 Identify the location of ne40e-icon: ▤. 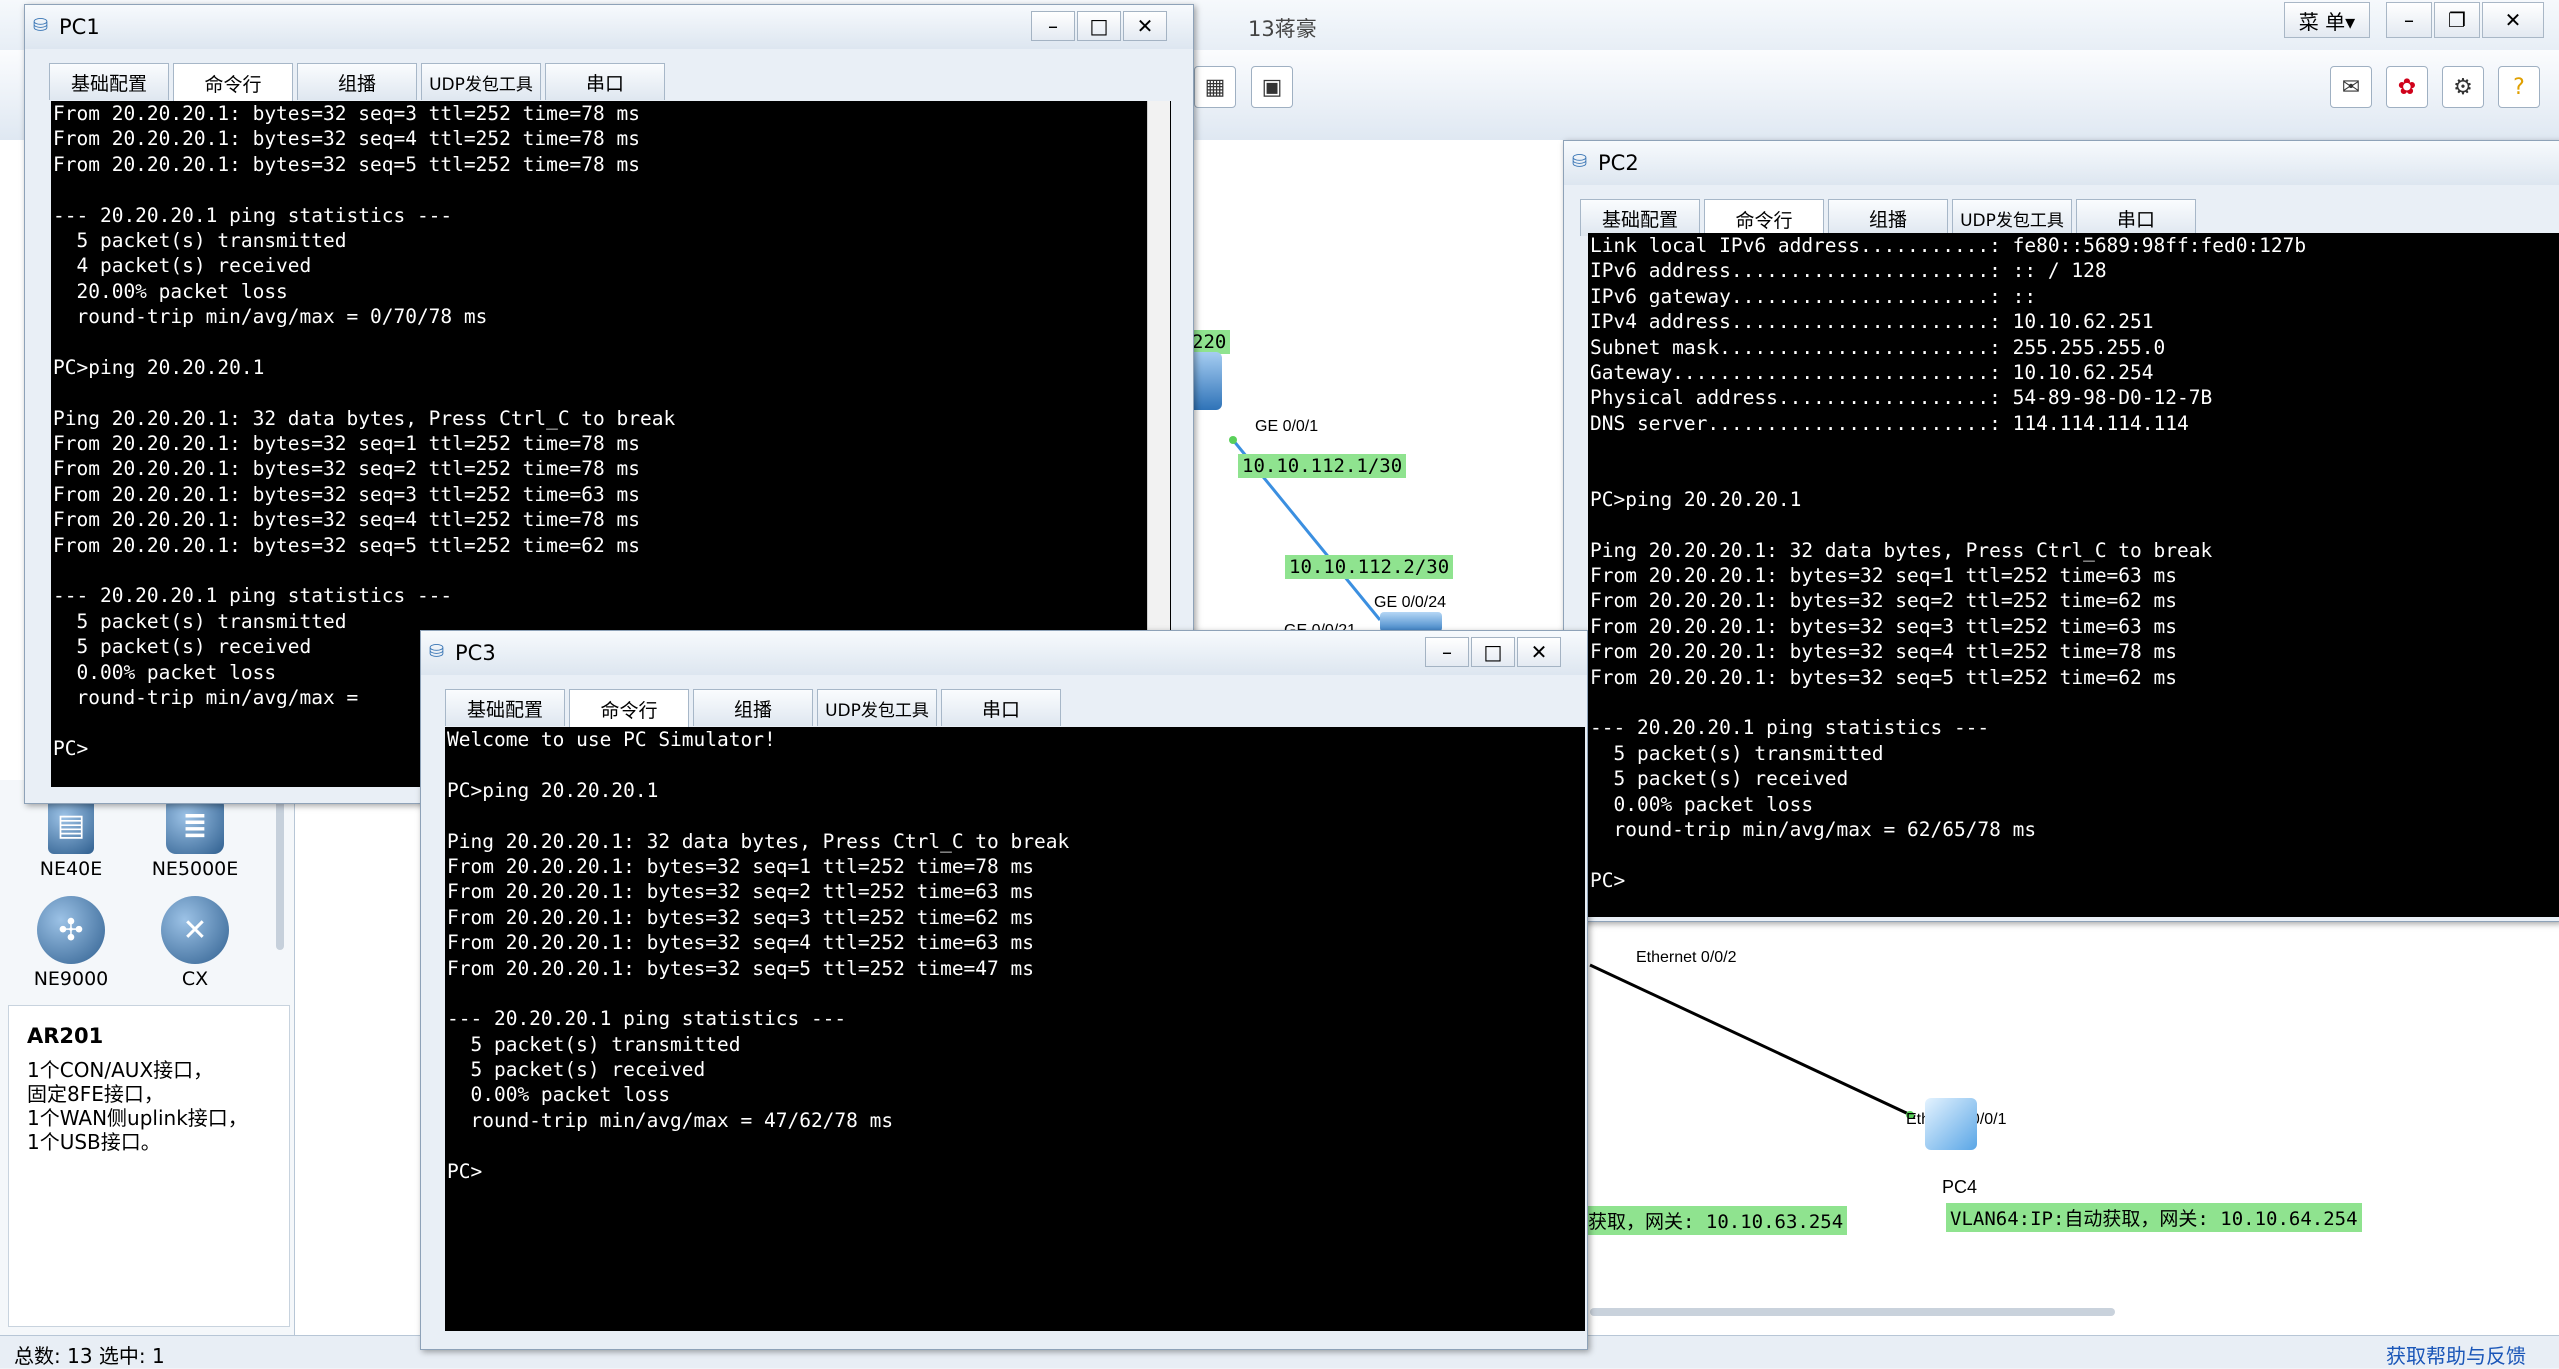
(71, 825).